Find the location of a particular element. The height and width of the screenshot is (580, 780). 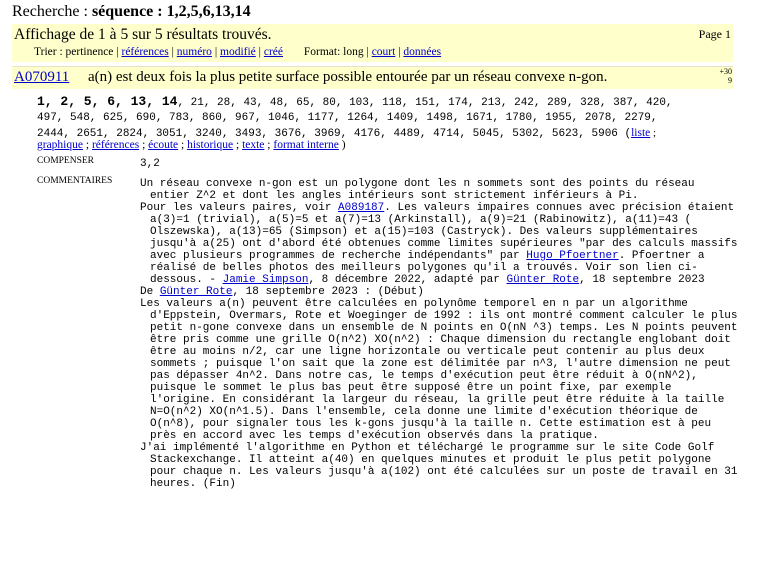

search-heading: Recherche : séquence : 1,2,5,6,13,14 is located at coordinates (131, 12).